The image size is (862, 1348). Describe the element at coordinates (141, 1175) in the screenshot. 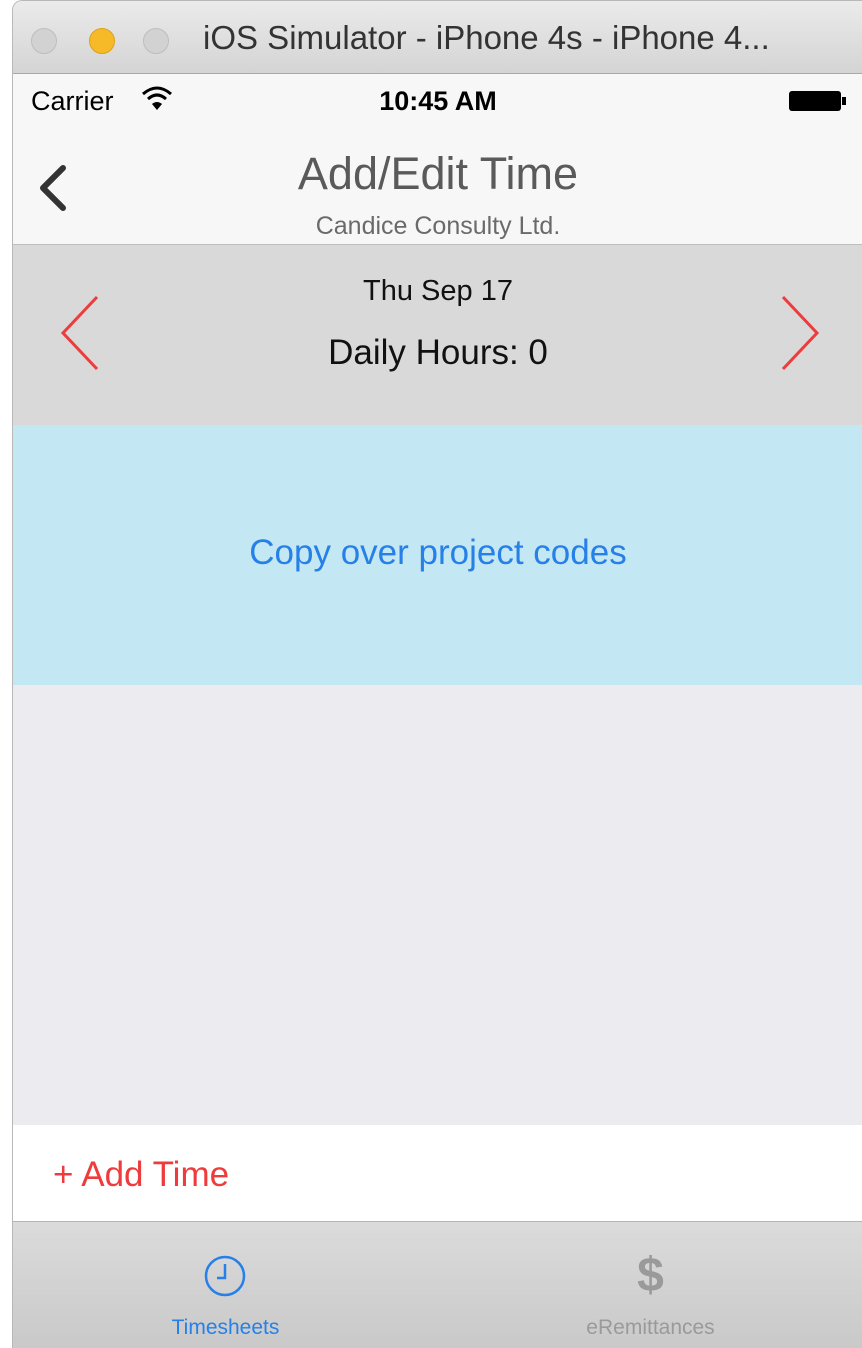

I see `add-time-button: + Add Time` at that location.